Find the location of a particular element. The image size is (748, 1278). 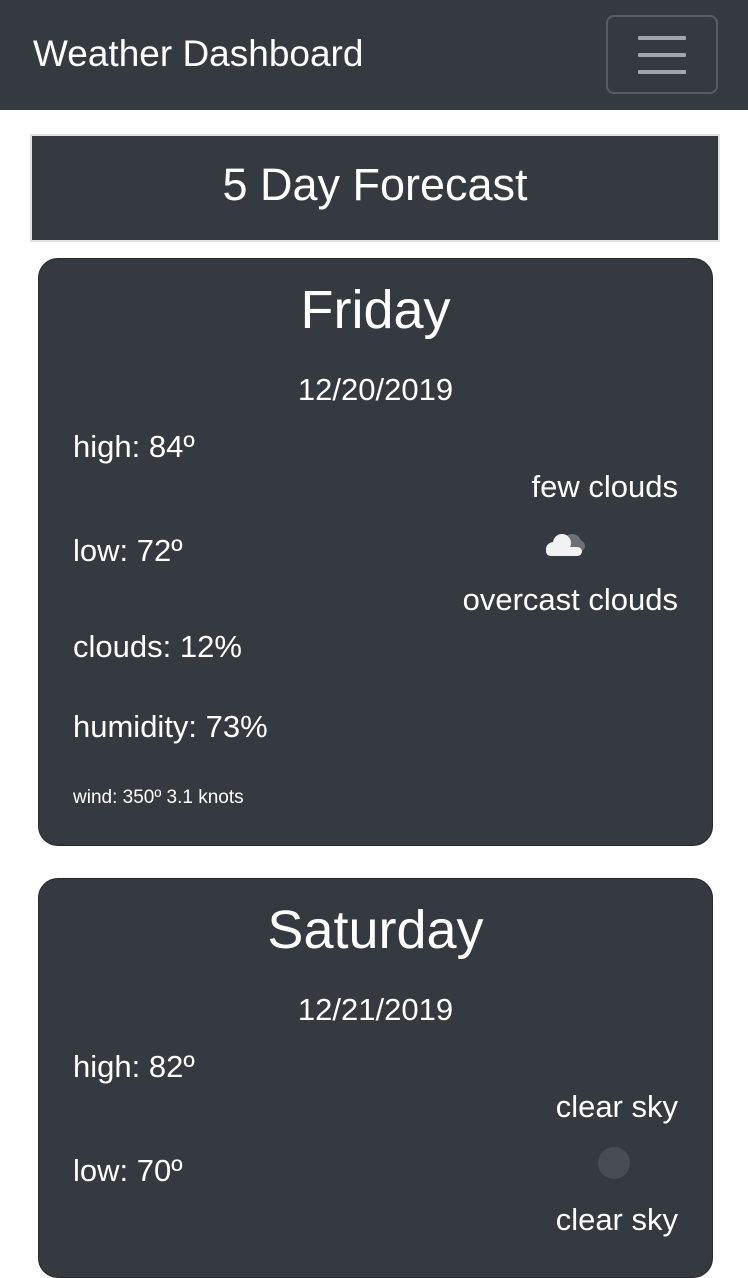

navbar: Weather Dashboard is located at coordinates (374, 55).